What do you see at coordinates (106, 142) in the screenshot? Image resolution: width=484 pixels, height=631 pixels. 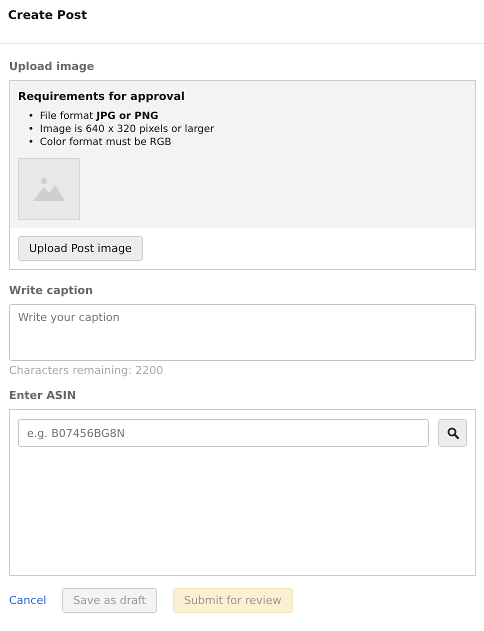 I see `requirement-item: Color format must be RGB` at bounding box center [106, 142].